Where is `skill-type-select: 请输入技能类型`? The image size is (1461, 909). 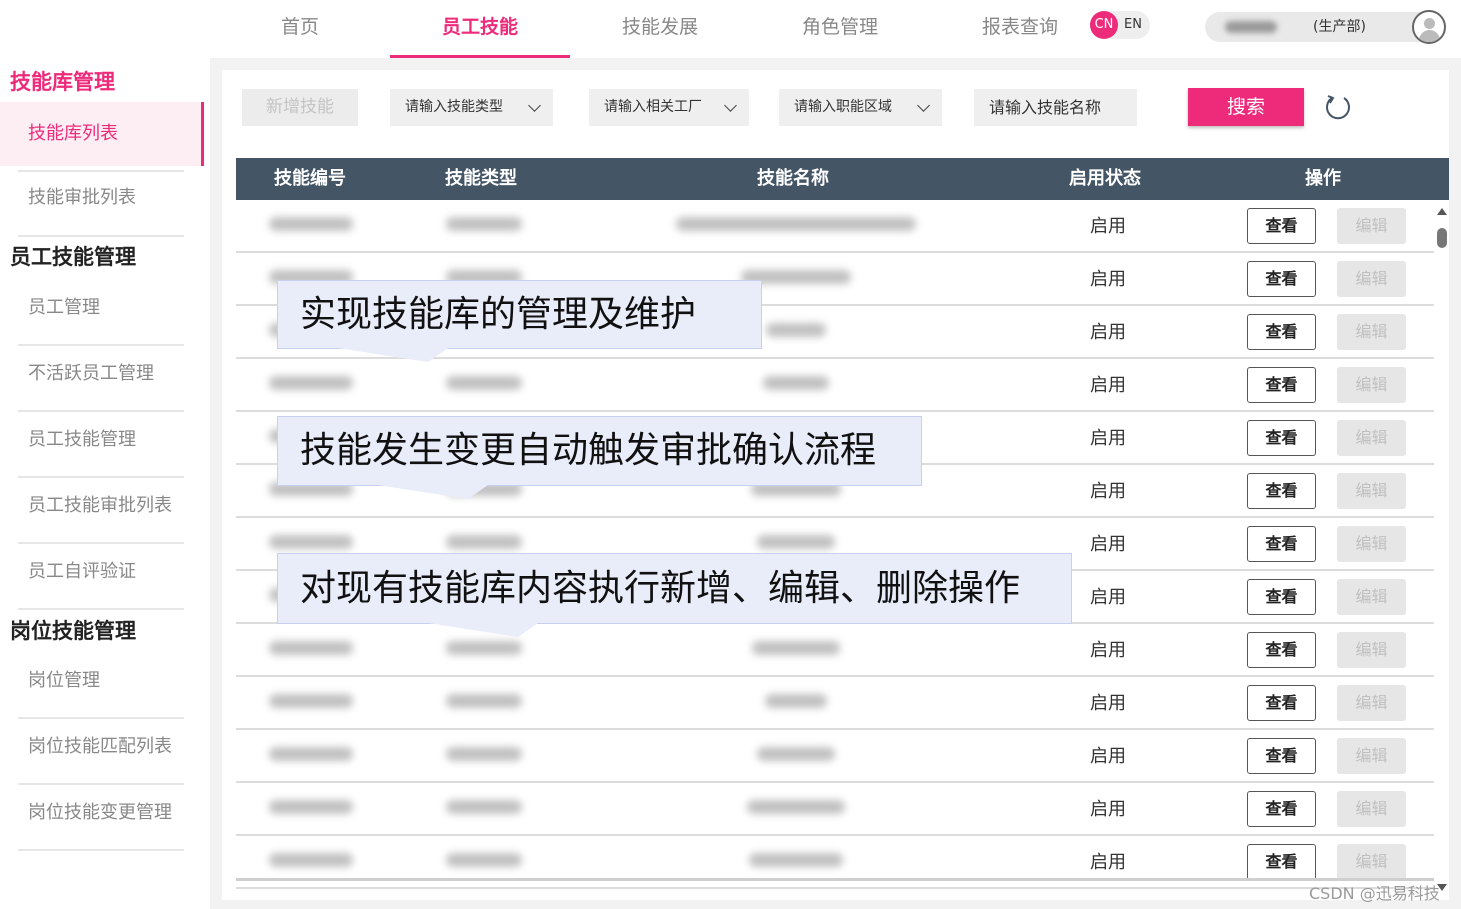 skill-type-select: 请输入技能类型 is located at coordinates (471, 107).